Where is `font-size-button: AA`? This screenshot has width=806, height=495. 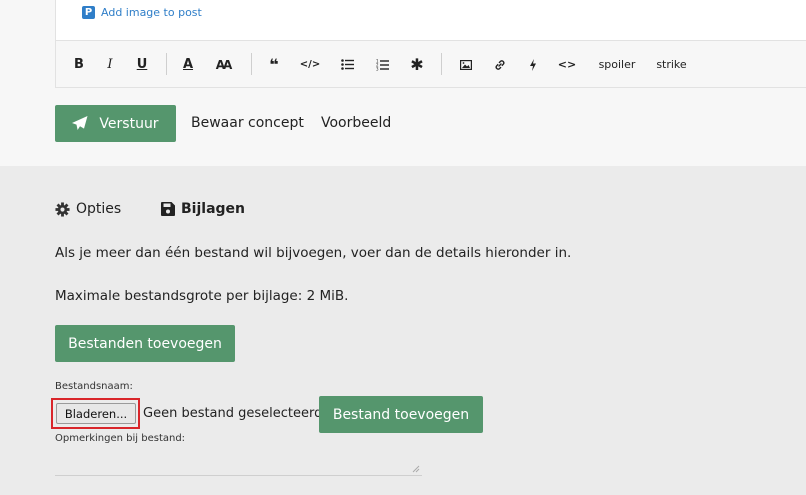
font-size-button: AA is located at coordinates (223, 64).